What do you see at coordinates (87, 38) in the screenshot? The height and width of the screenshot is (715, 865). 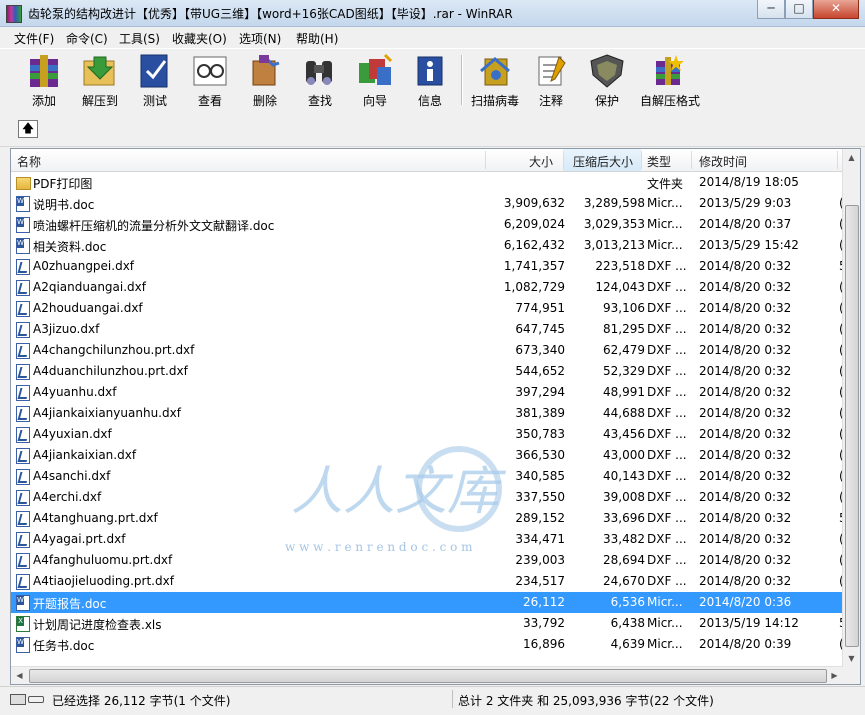 I see `menu-commands: 命令(C)` at bounding box center [87, 38].